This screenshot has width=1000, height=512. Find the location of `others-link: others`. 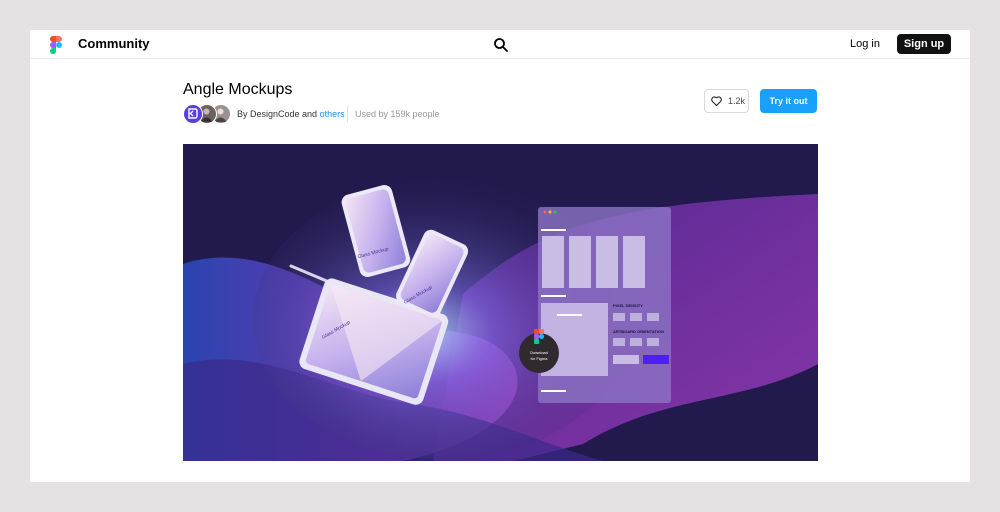

others-link: others is located at coordinates (332, 114).